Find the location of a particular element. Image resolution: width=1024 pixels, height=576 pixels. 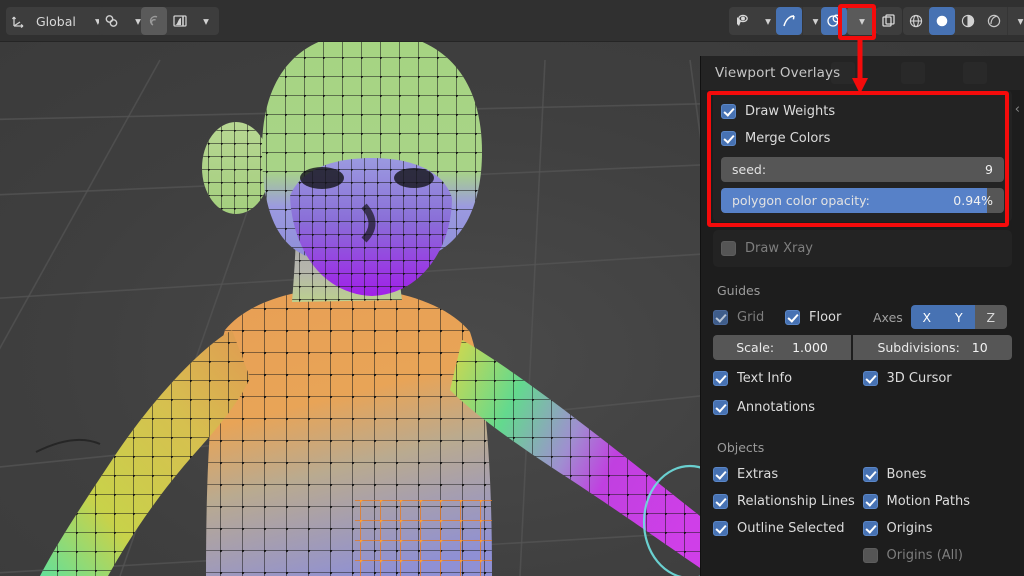

seed-label: seed: is located at coordinates (749, 169).